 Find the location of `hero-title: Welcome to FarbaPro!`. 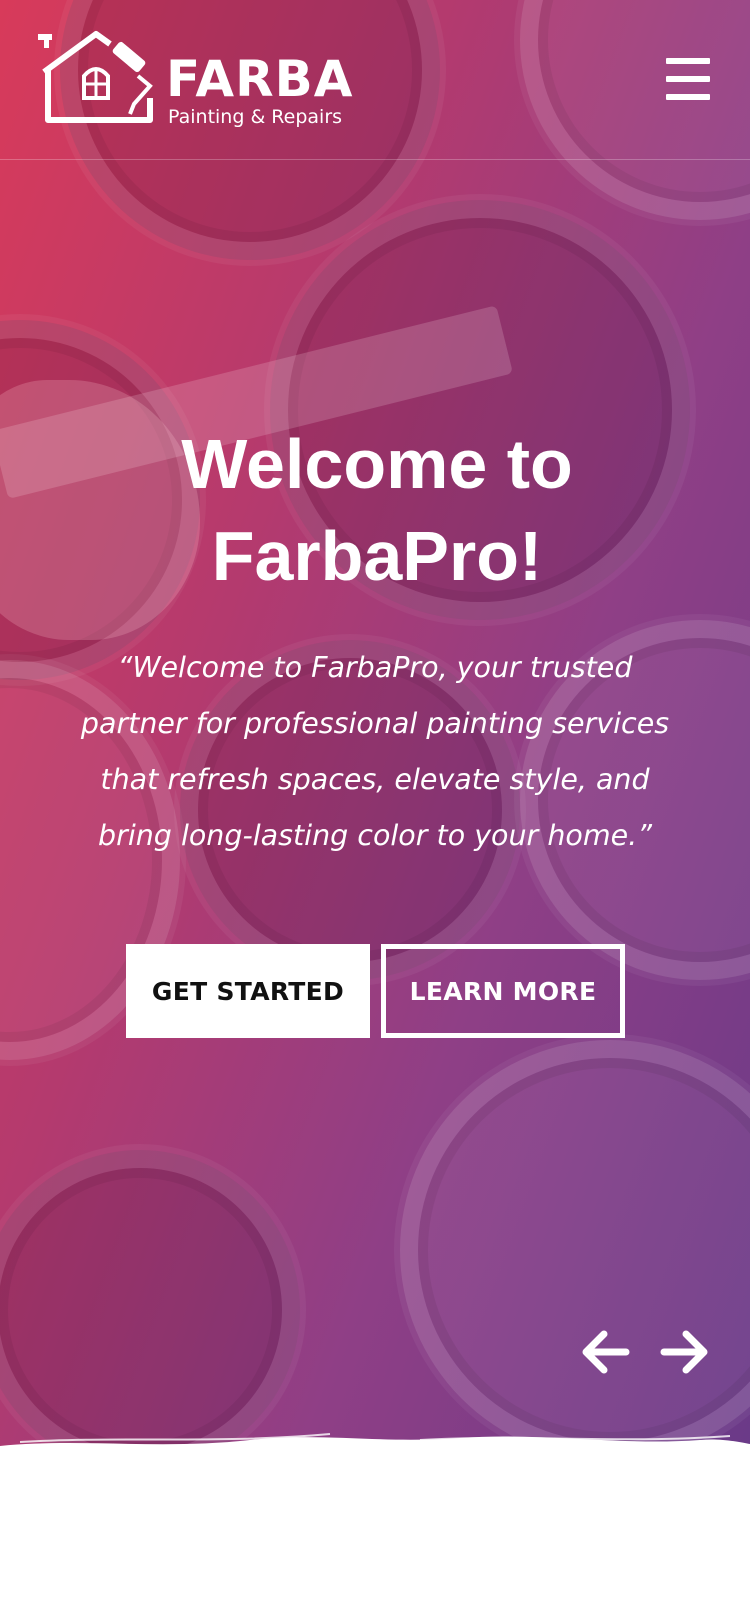

hero-title: Welcome to FarbaPro! is located at coordinates (375, 510).